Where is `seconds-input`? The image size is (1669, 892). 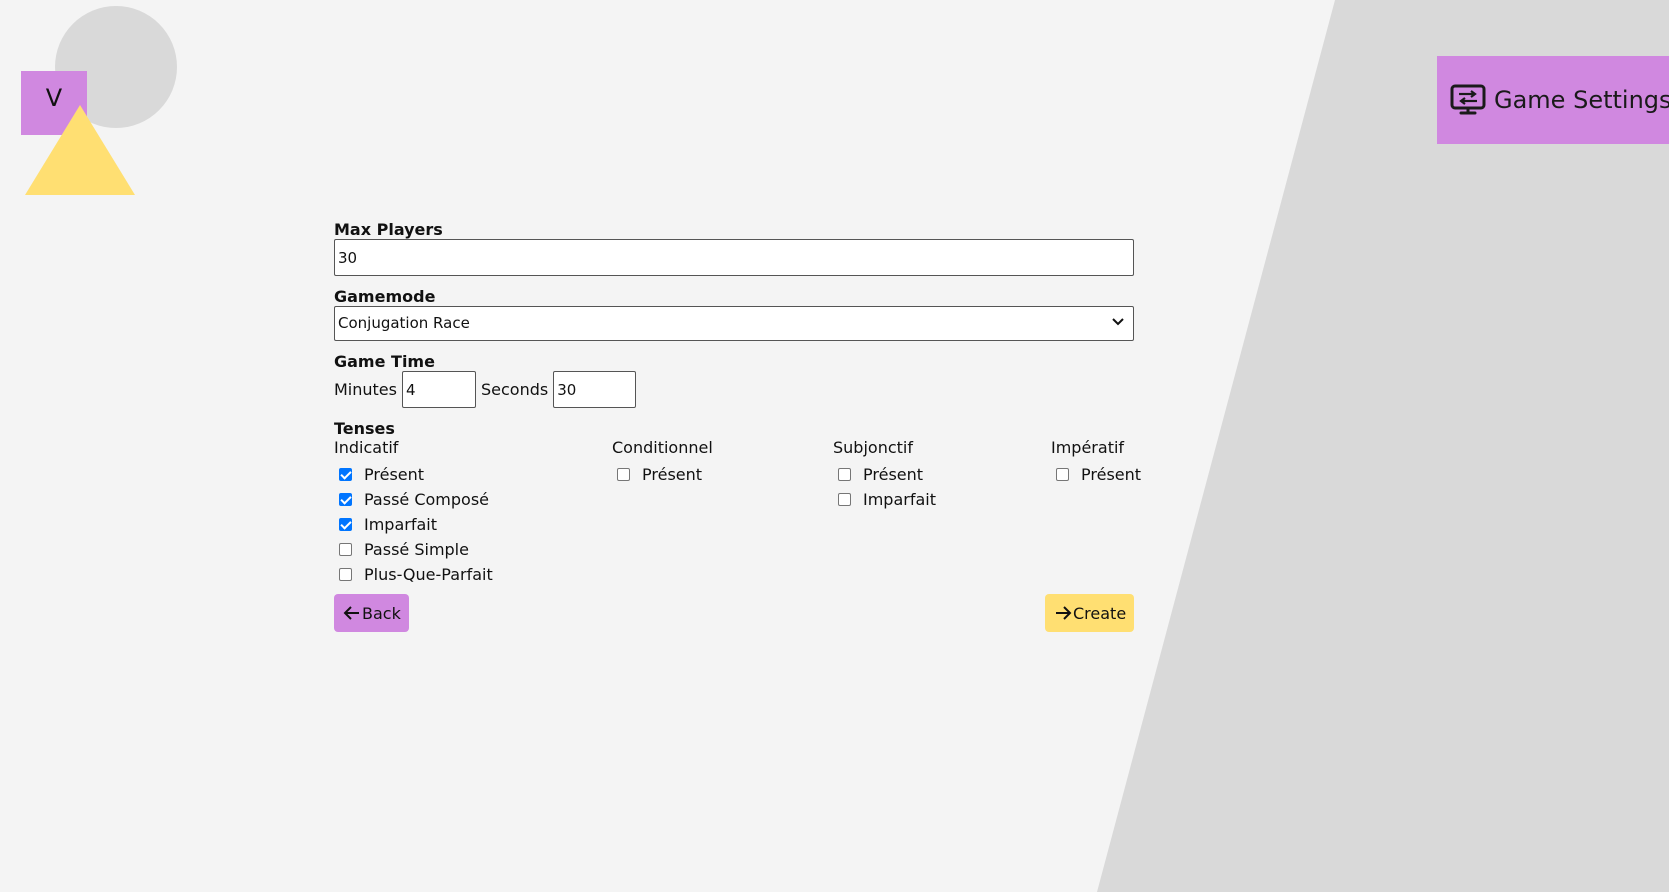
seconds-input is located at coordinates (595, 389).